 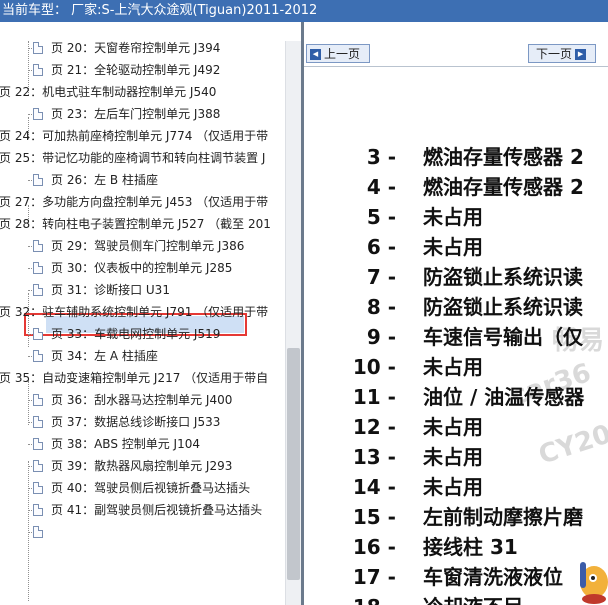 What do you see at coordinates (293, 464) in the screenshot?
I see `scrollbar-thumb` at bounding box center [293, 464].